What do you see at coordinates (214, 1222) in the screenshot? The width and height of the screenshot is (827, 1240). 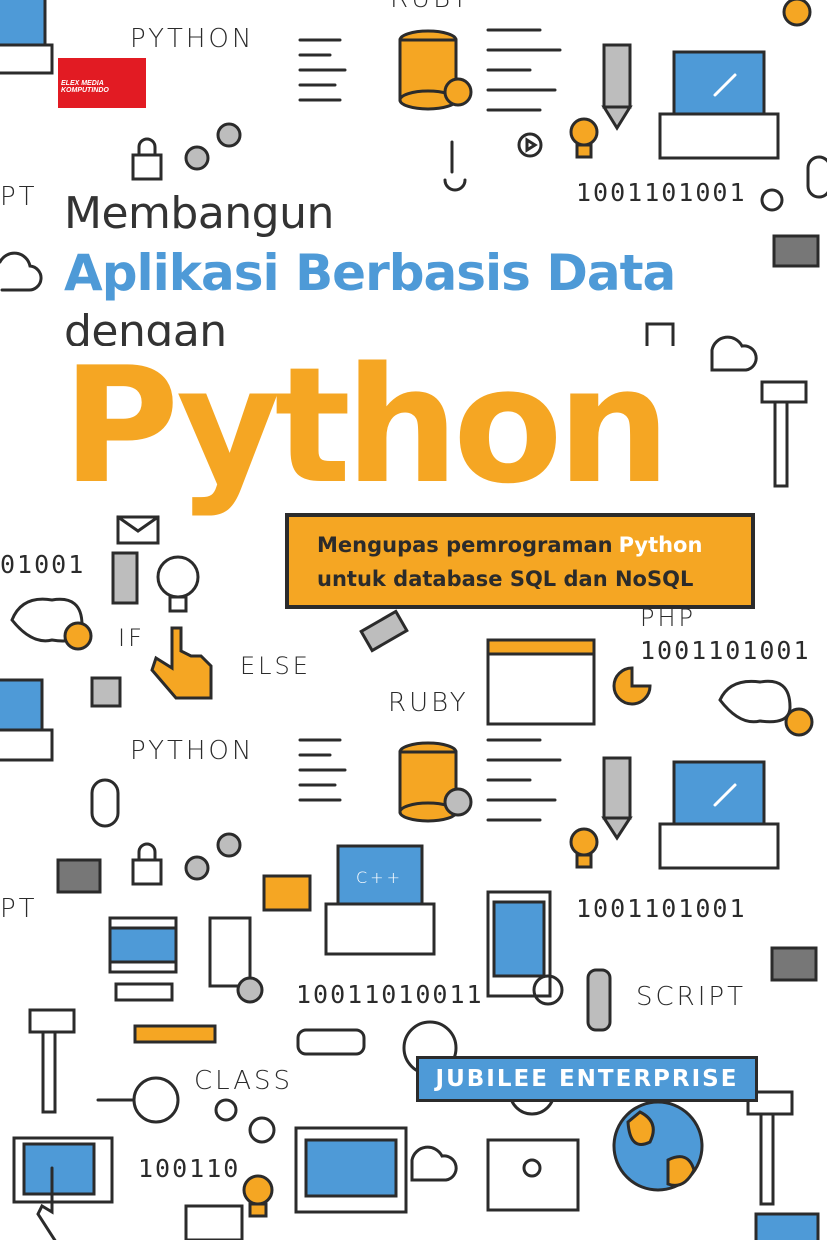 I see `database-icon` at bounding box center [214, 1222].